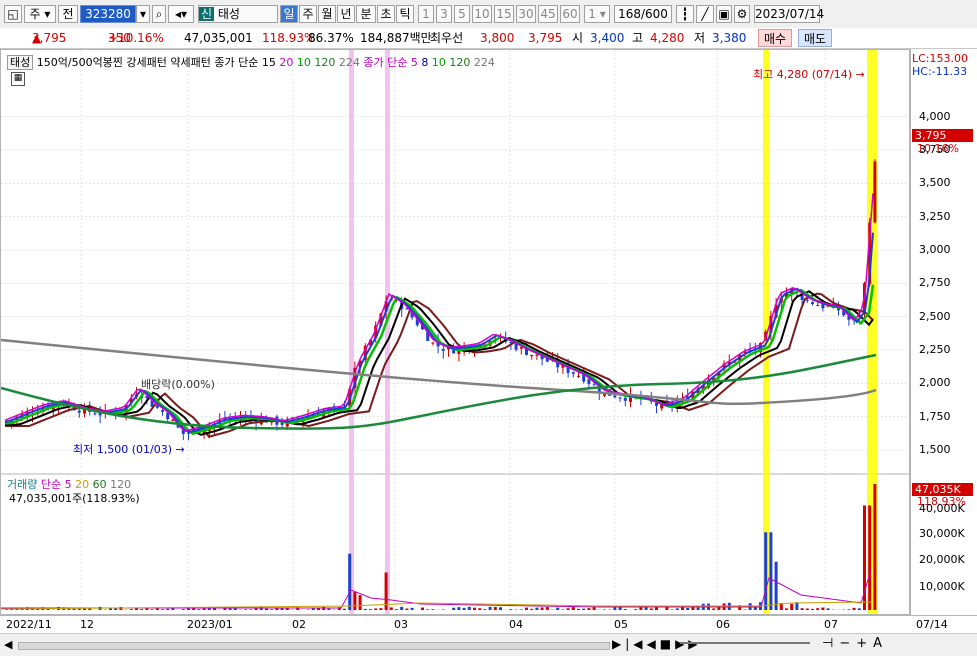 This screenshot has width=977, height=656. Describe the element at coordinates (426, 14) in the screenshot. I see `interval-1: 1` at that location.